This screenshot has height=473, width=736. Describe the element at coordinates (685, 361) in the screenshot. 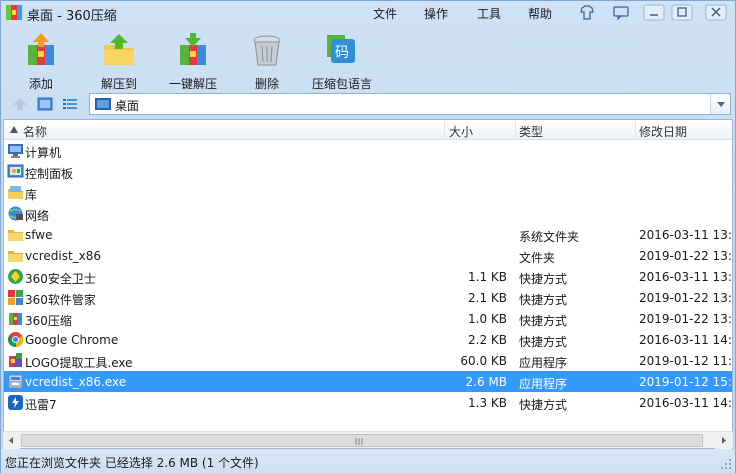

I see `file-modified: 2019-01-12 11:57` at that location.